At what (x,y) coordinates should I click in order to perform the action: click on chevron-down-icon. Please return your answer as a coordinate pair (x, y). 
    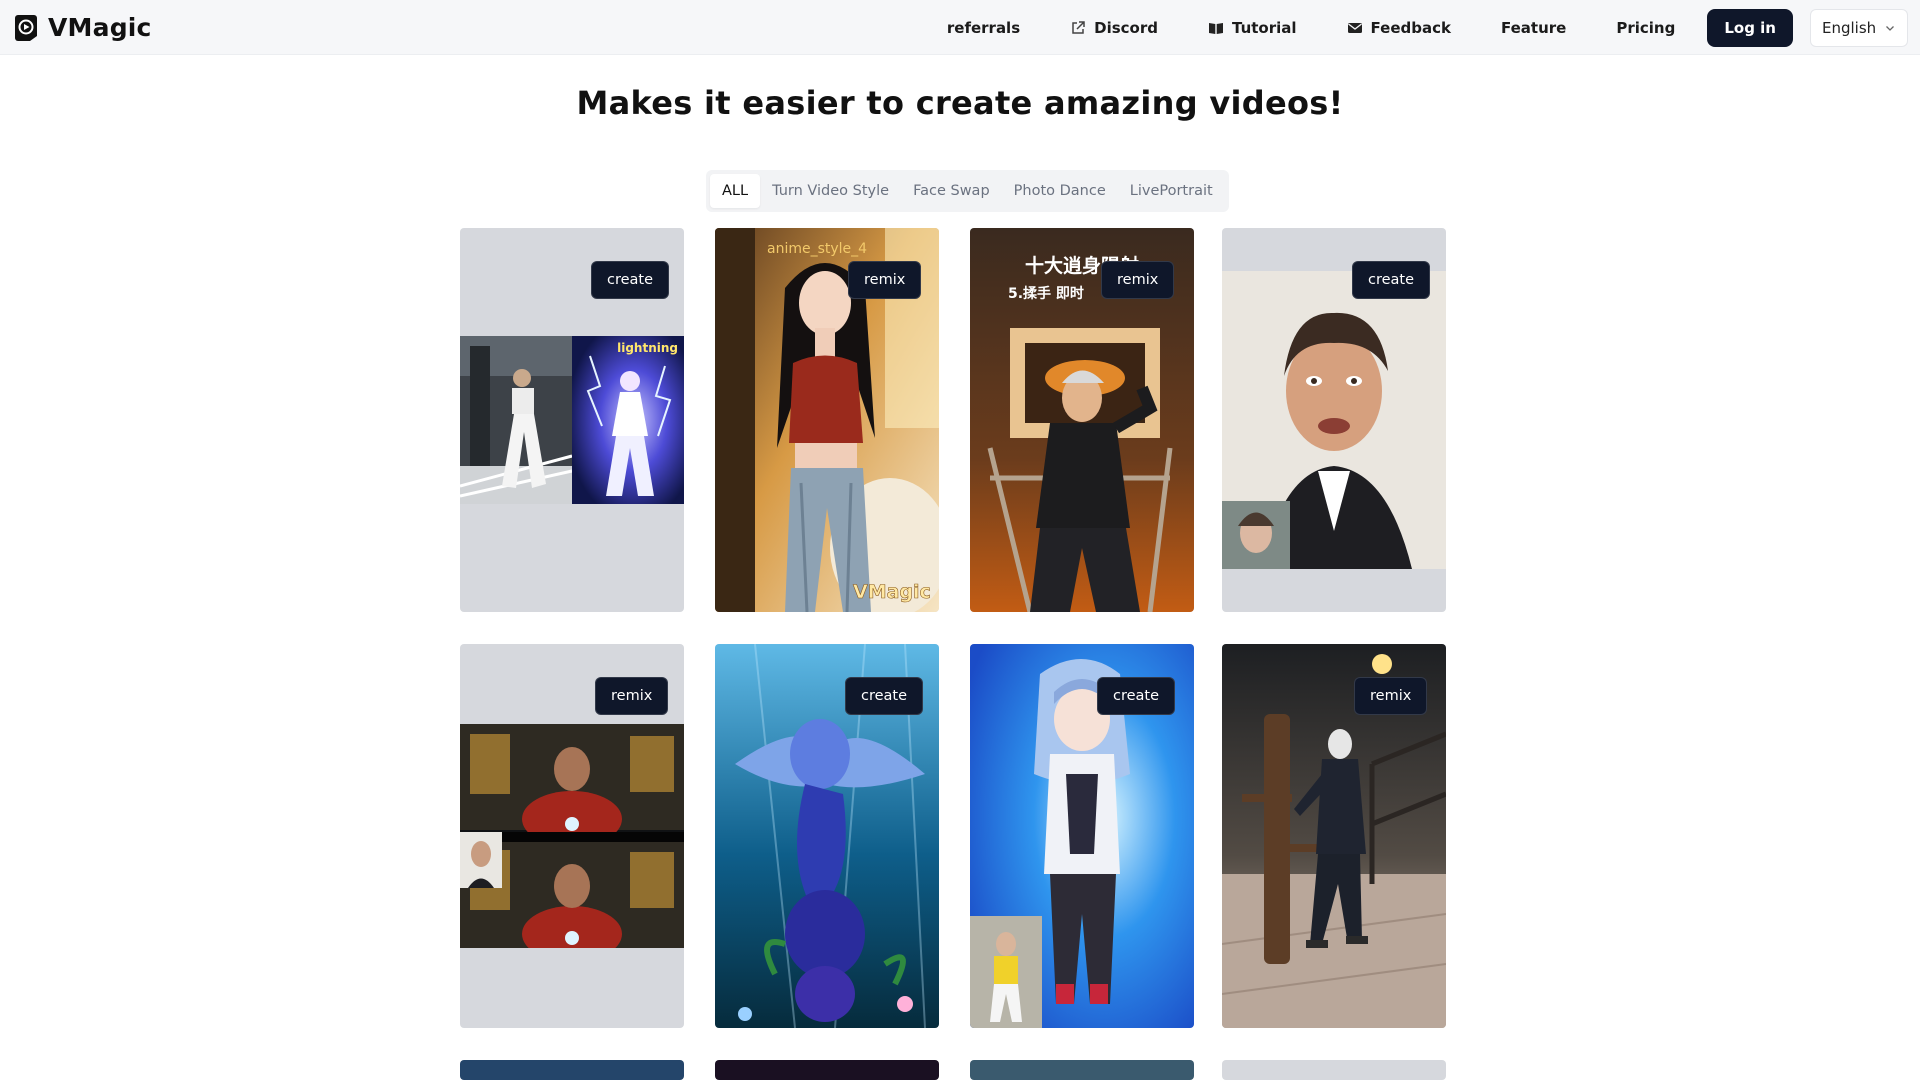
    Looking at the image, I should click on (1890, 28).